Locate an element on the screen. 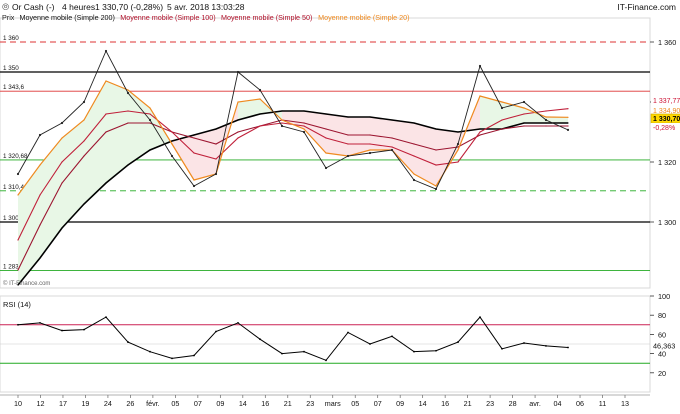 The image size is (680, 414). legend-item: Moyenne mobile (Simple 100) is located at coordinates (167, 17).